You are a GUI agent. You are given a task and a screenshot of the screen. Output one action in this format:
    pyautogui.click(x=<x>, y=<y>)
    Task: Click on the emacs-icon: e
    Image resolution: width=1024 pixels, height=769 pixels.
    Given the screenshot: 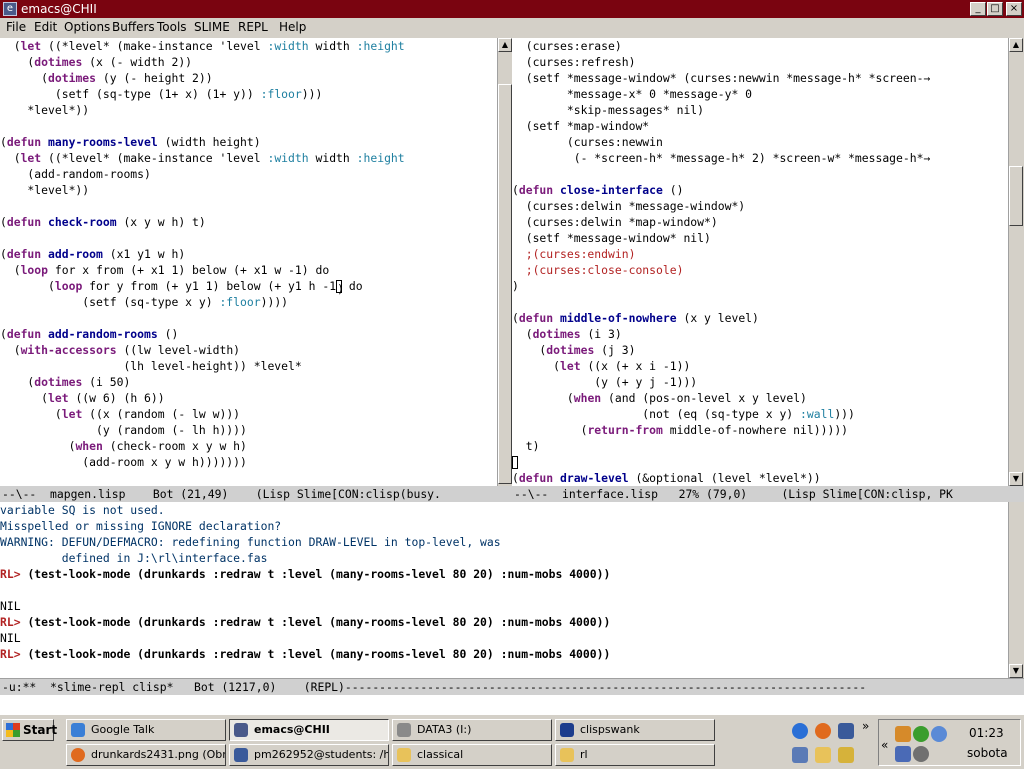 What is the action you would take?
    pyautogui.click(x=10, y=9)
    